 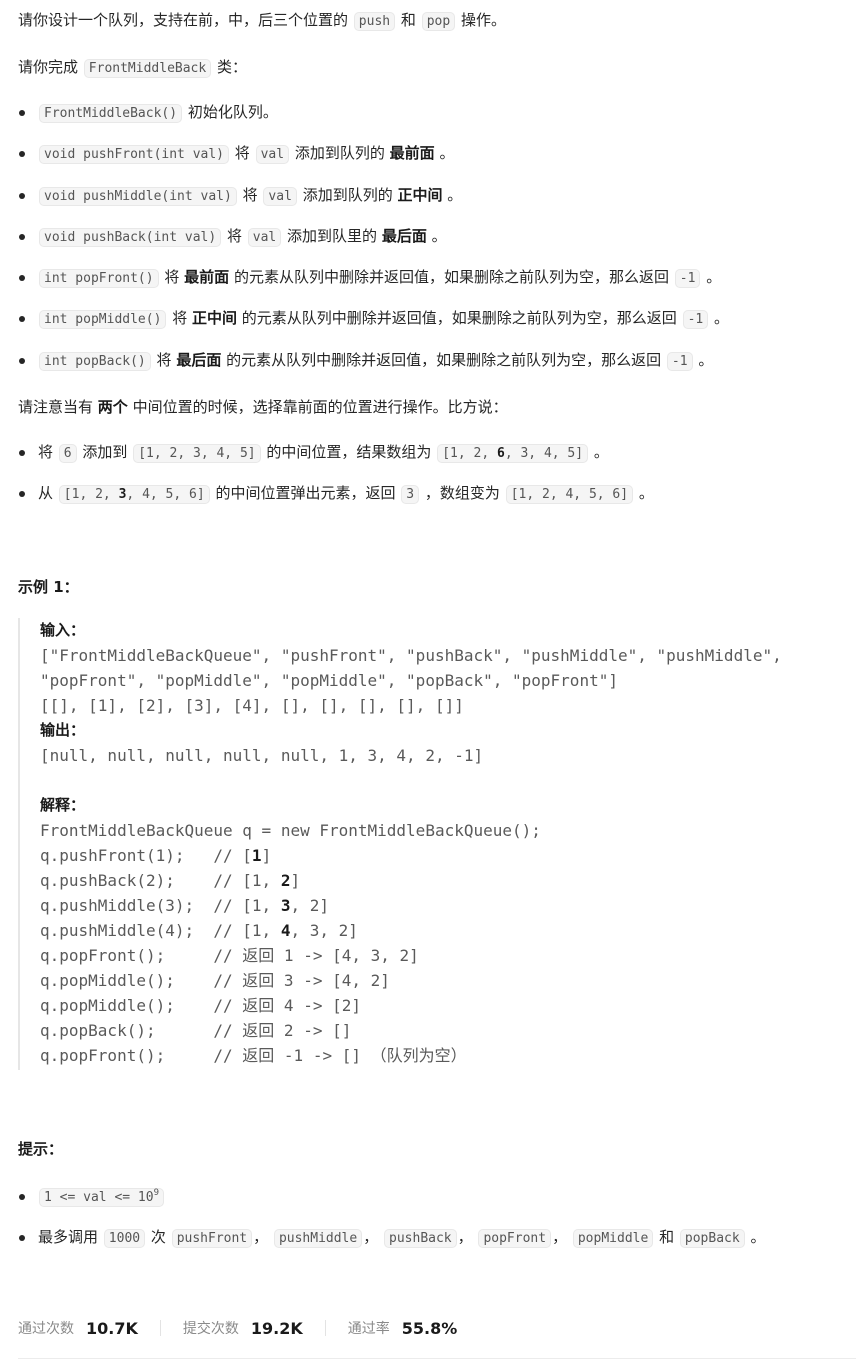 What do you see at coordinates (266, 855) in the screenshot?
I see `code-part: ]` at bounding box center [266, 855].